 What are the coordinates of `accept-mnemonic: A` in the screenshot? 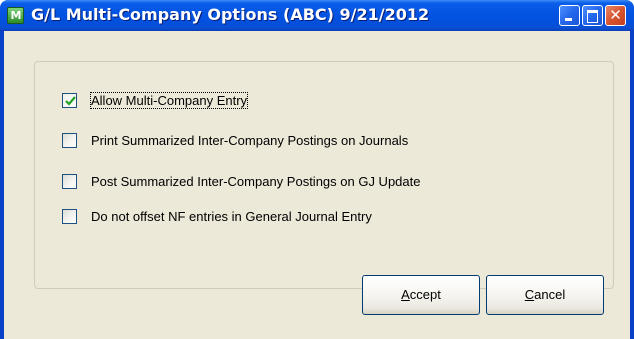 It's located at (405, 294).